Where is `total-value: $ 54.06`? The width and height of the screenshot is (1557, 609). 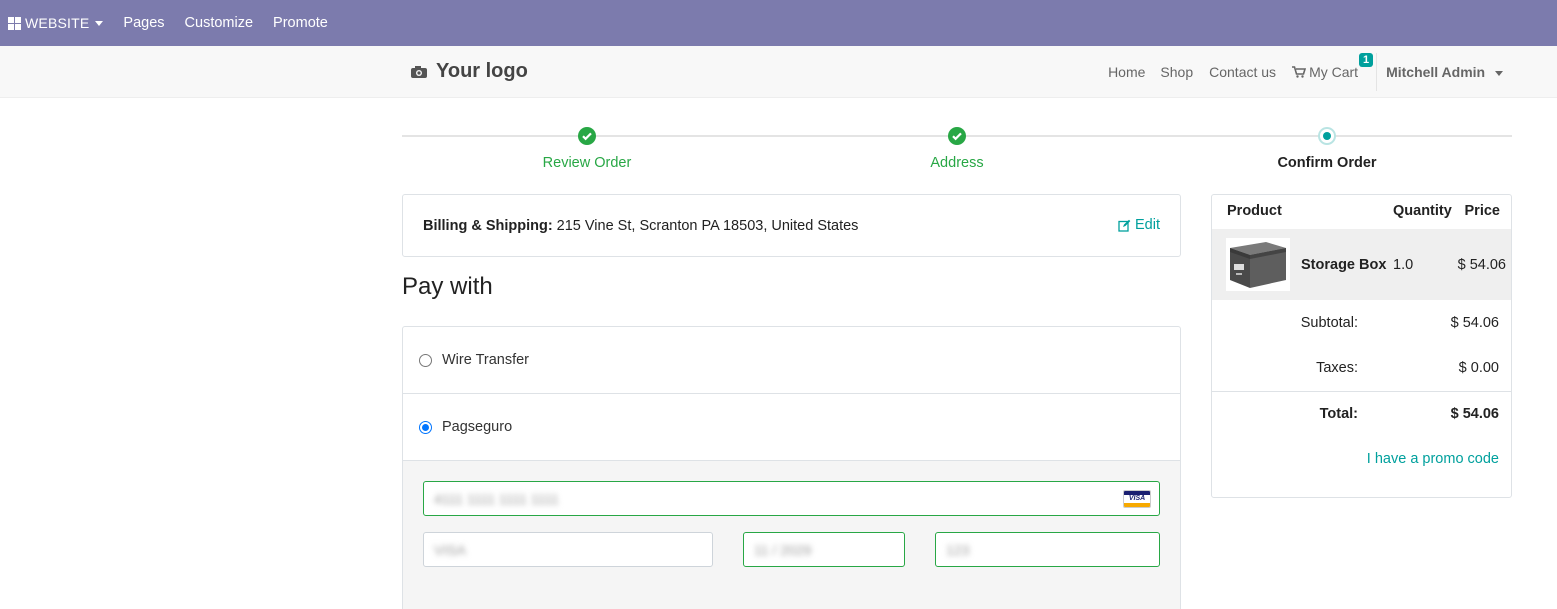
total-value: $ 54.06 is located at coordinates (1474, 414).